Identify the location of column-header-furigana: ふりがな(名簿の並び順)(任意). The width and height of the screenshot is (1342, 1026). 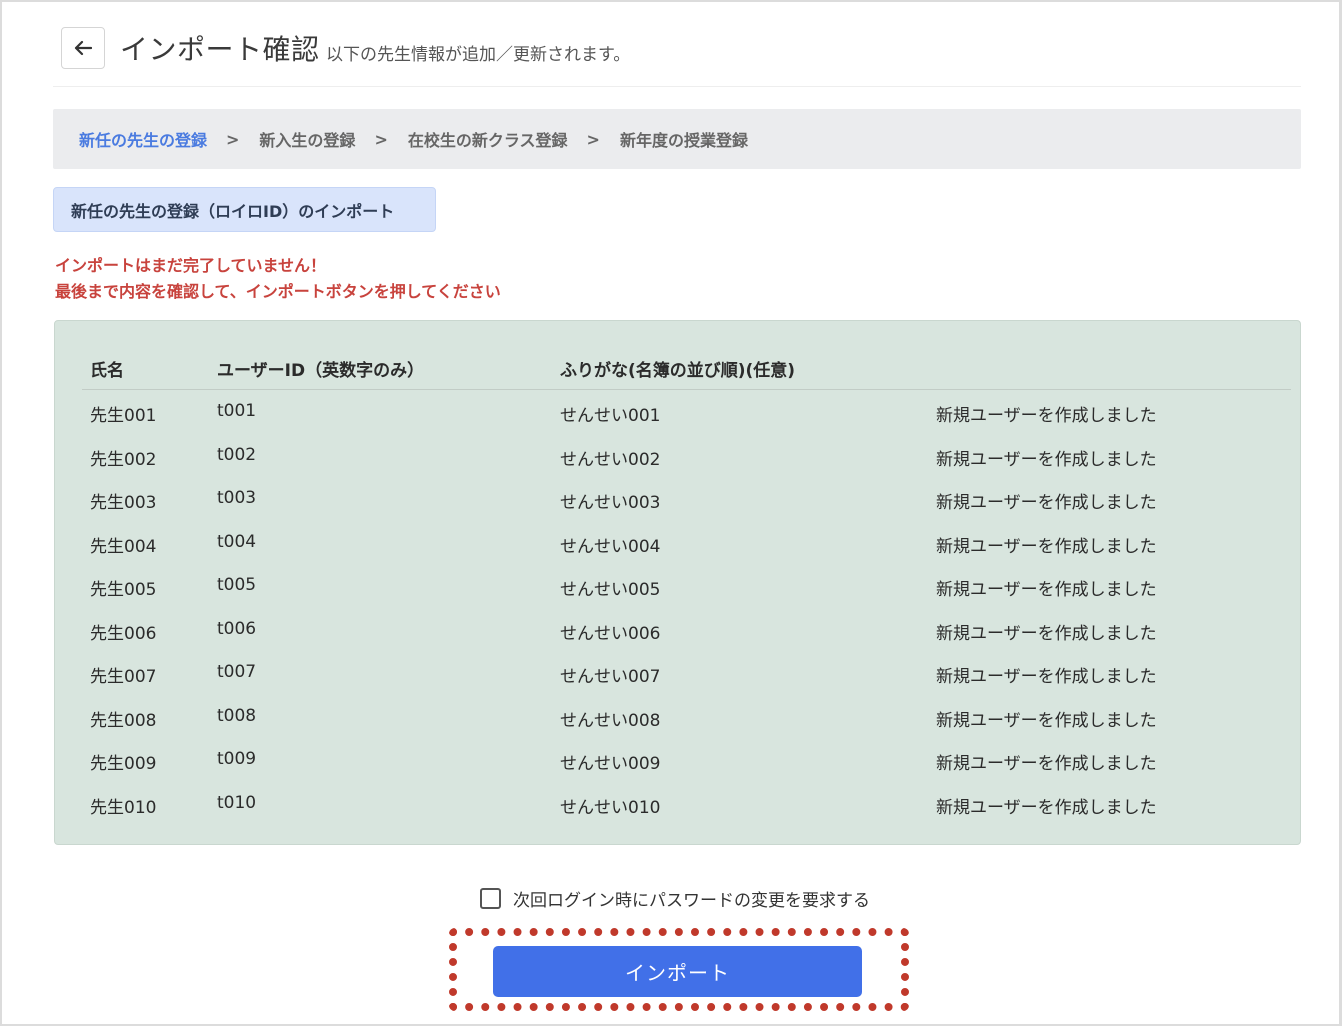
(678, 371).